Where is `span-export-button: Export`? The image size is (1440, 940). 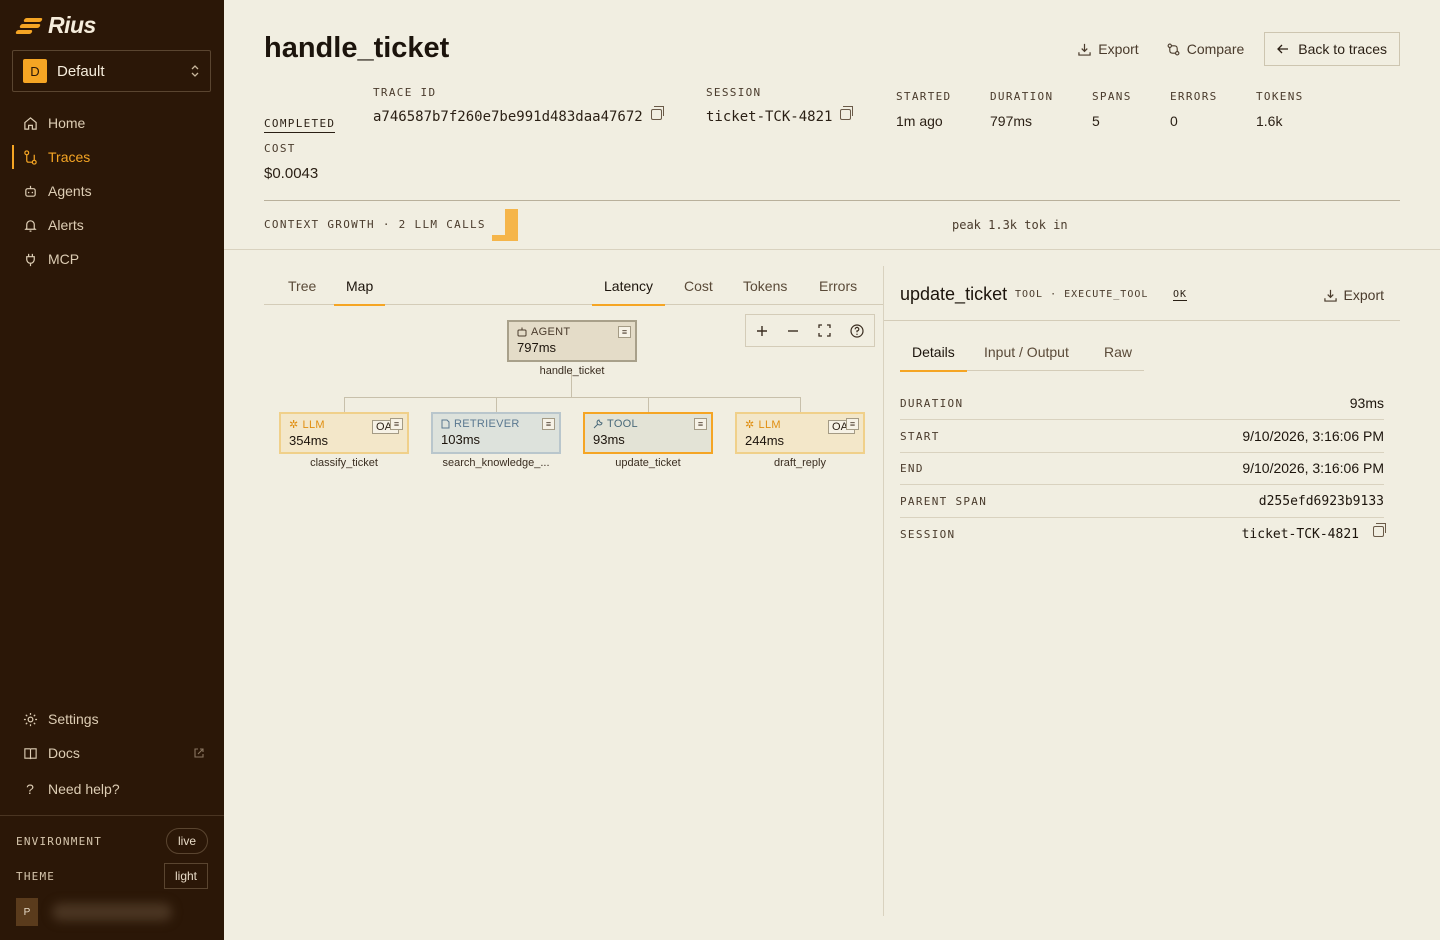 span-export-button: Export is located at coordinates (1353, 295).